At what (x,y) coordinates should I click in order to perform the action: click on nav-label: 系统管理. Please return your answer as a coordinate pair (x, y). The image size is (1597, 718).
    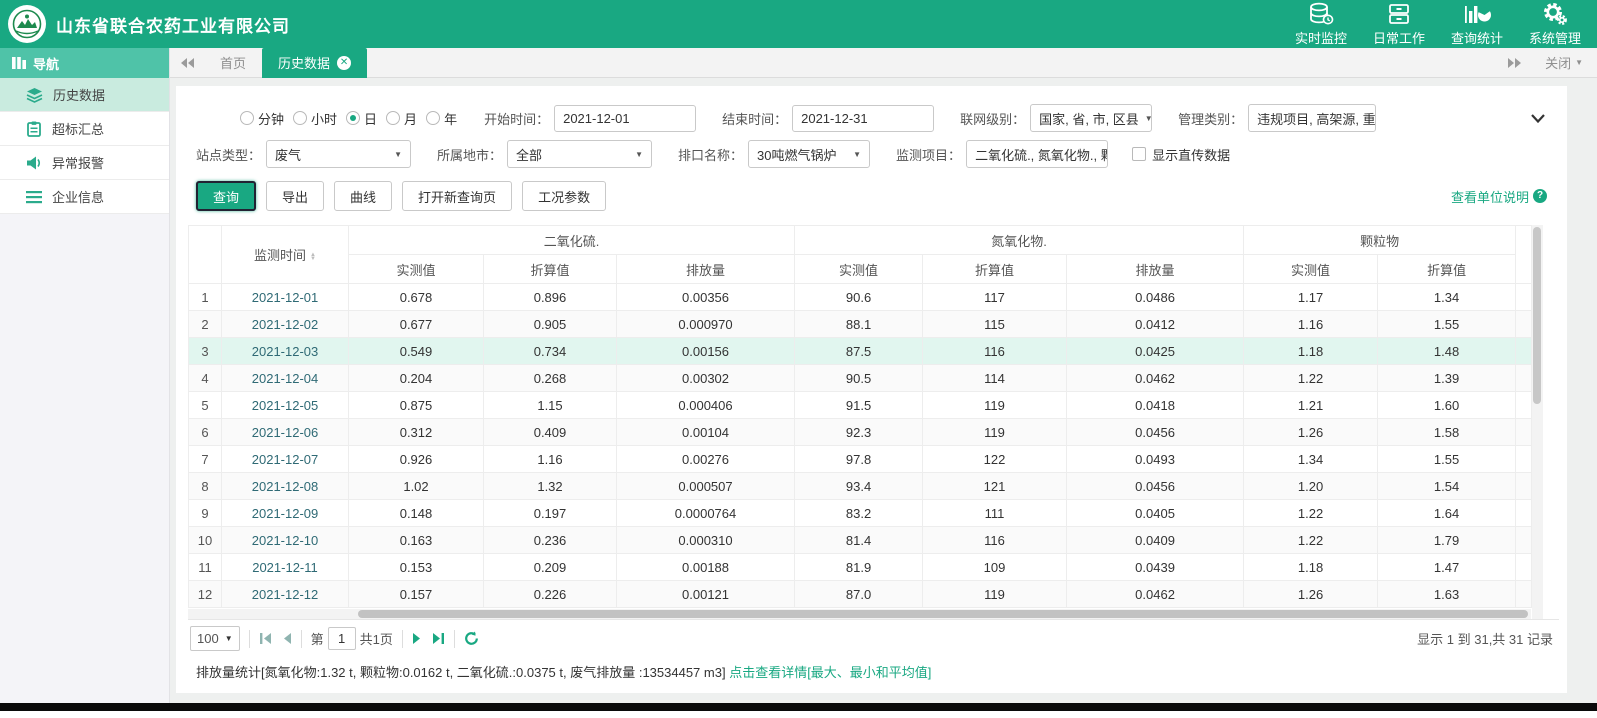
    Looking at the image, I should click on (1554, 38).